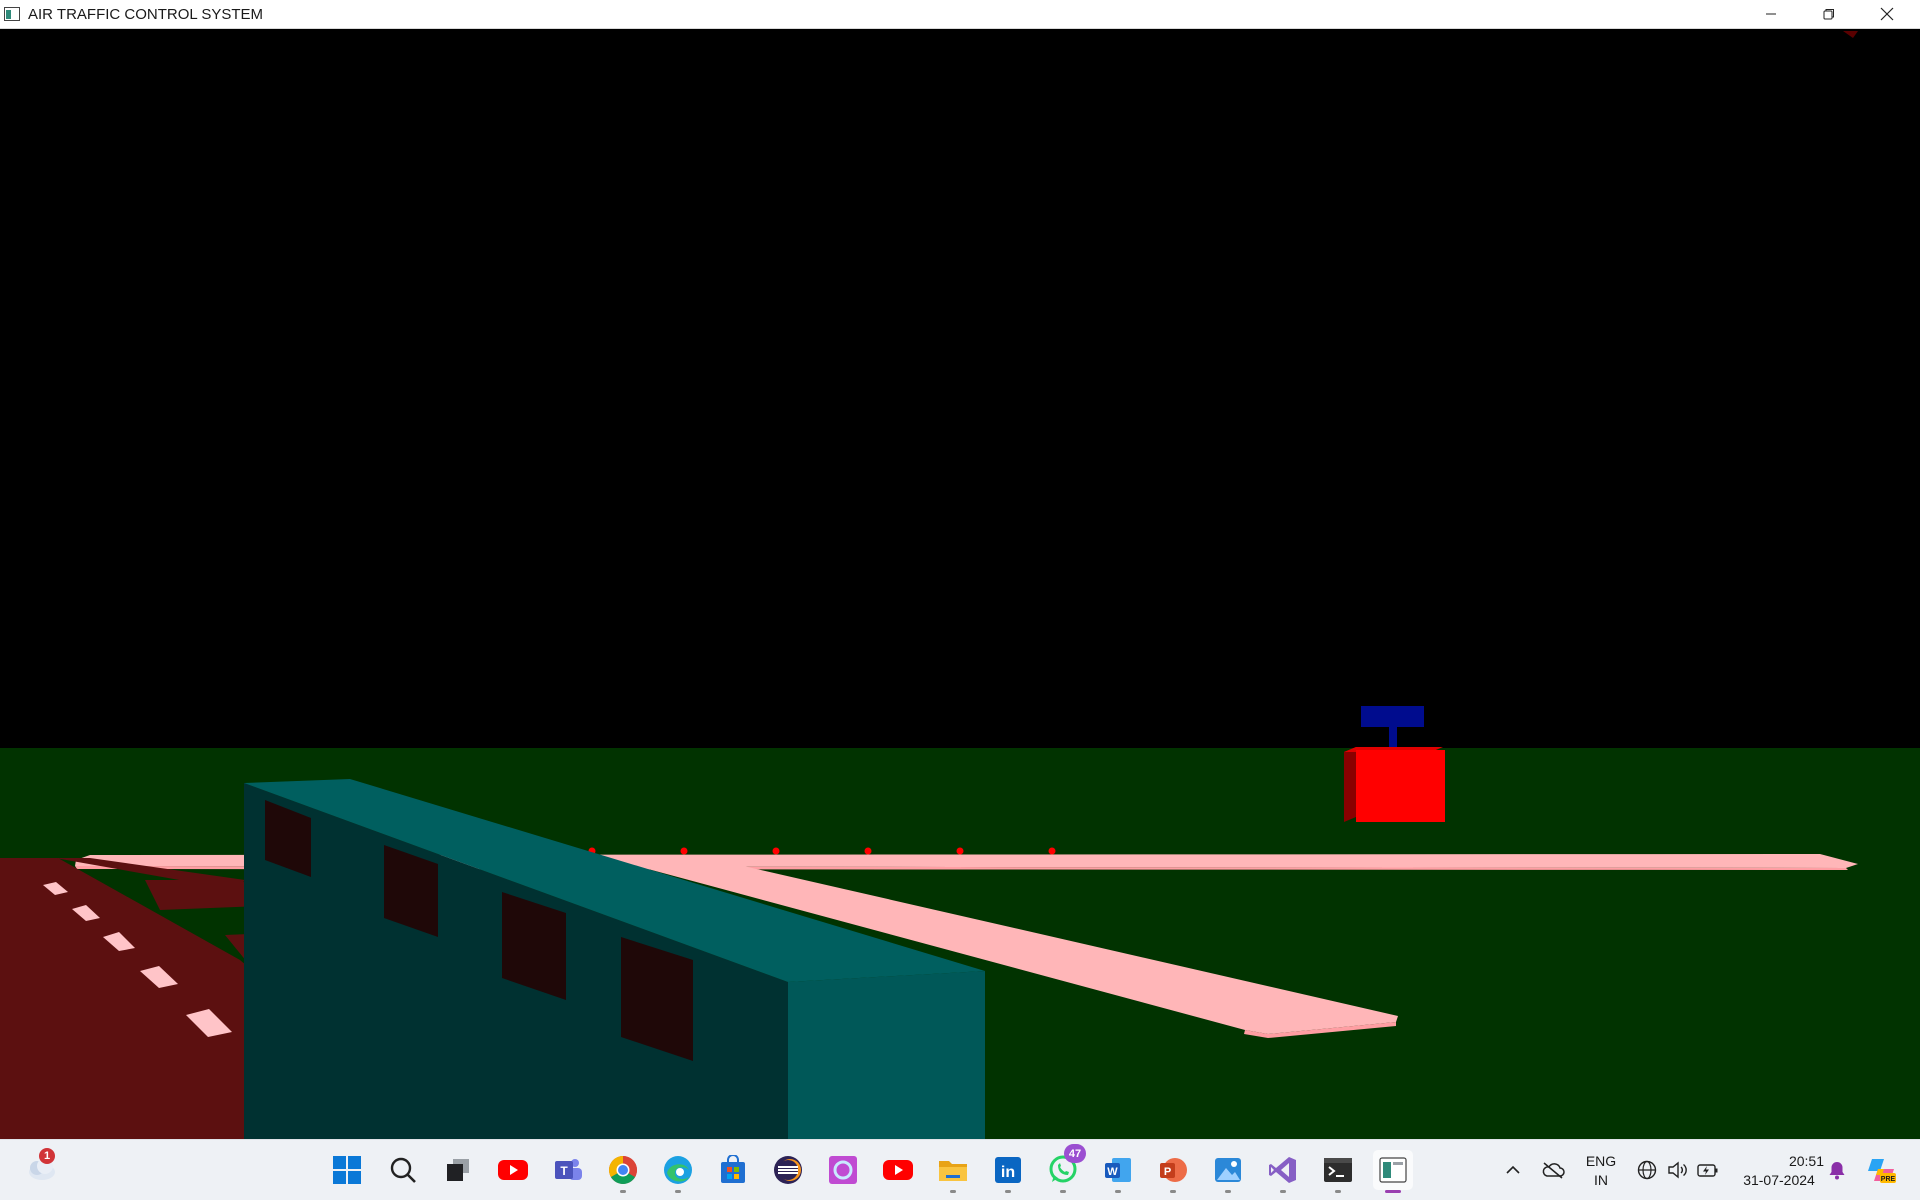  Describe the element at coordinates (1601, 1161) in the screenshot. I see `language-code: ENG` at that location.